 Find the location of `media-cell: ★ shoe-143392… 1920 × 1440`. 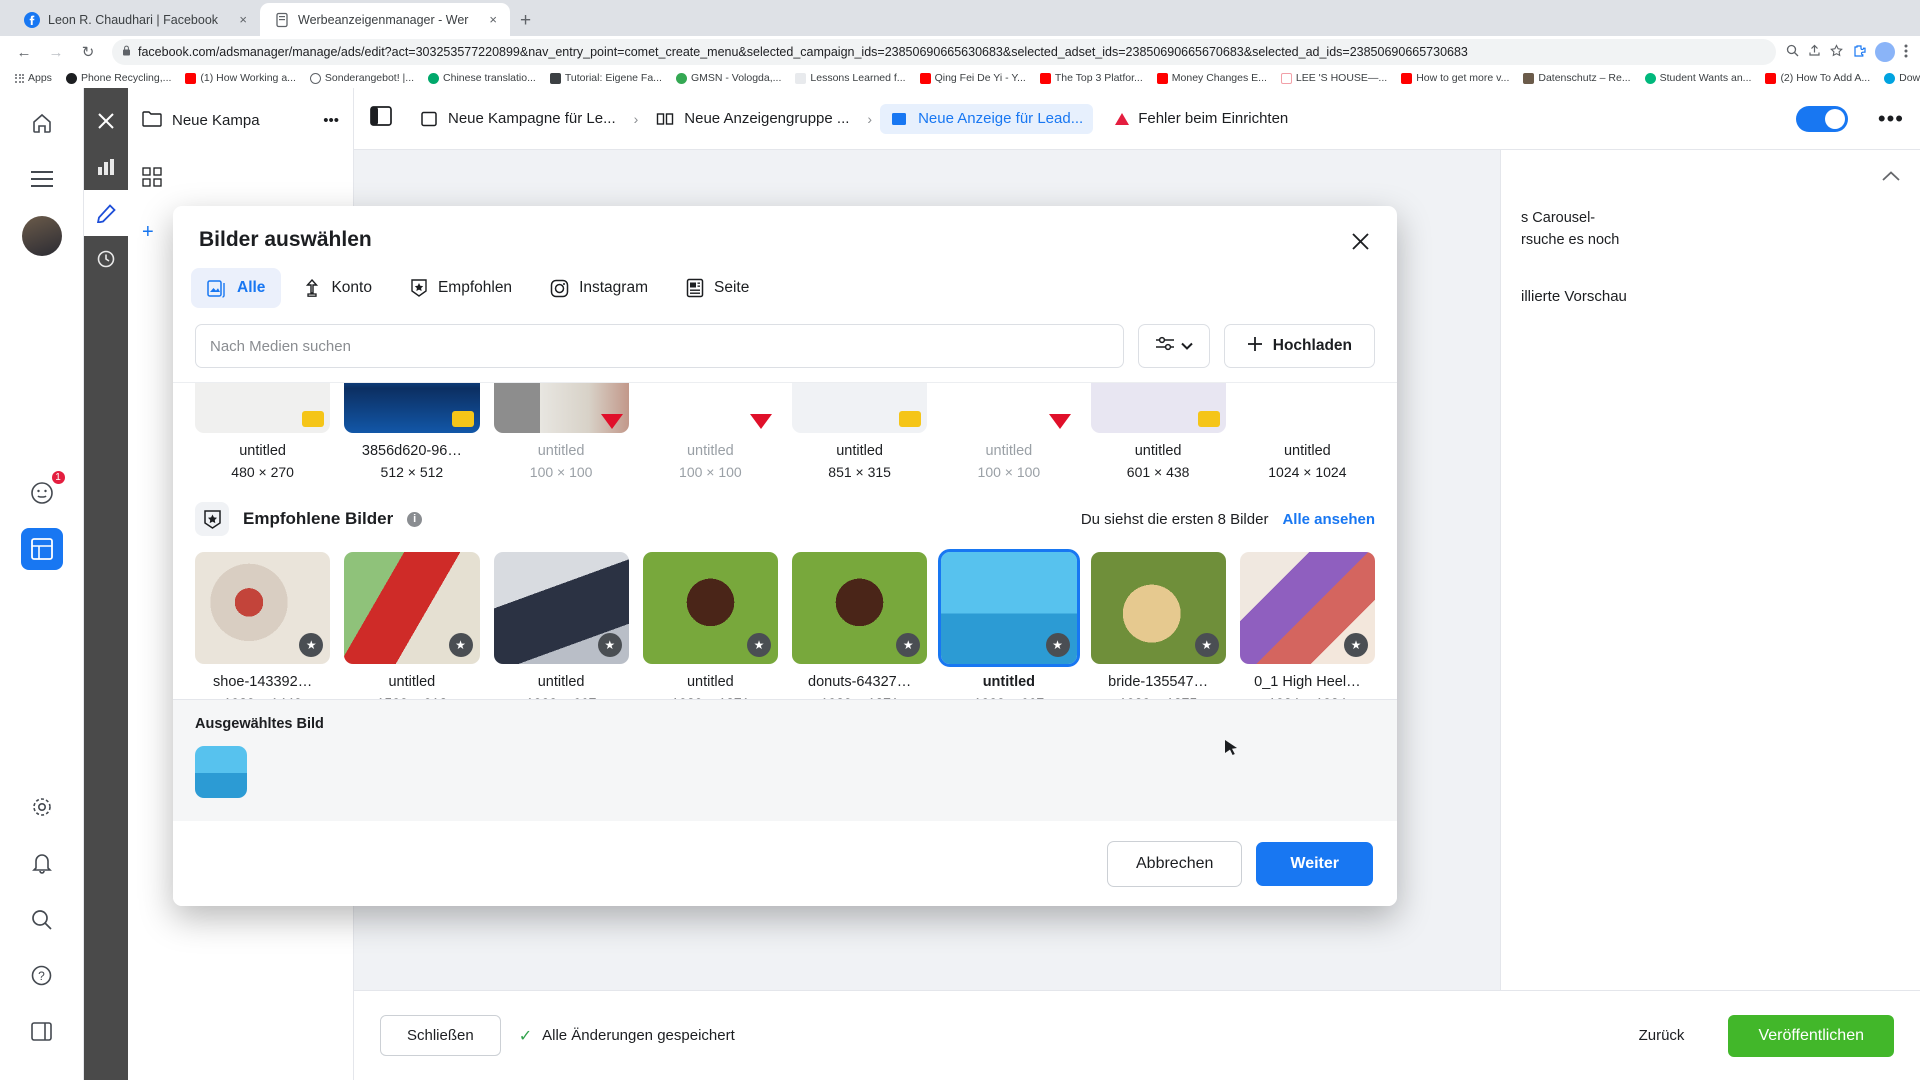

media-cell: ★ shoe-143392… 1920 × 1440 is located at coordinates (263, 625).